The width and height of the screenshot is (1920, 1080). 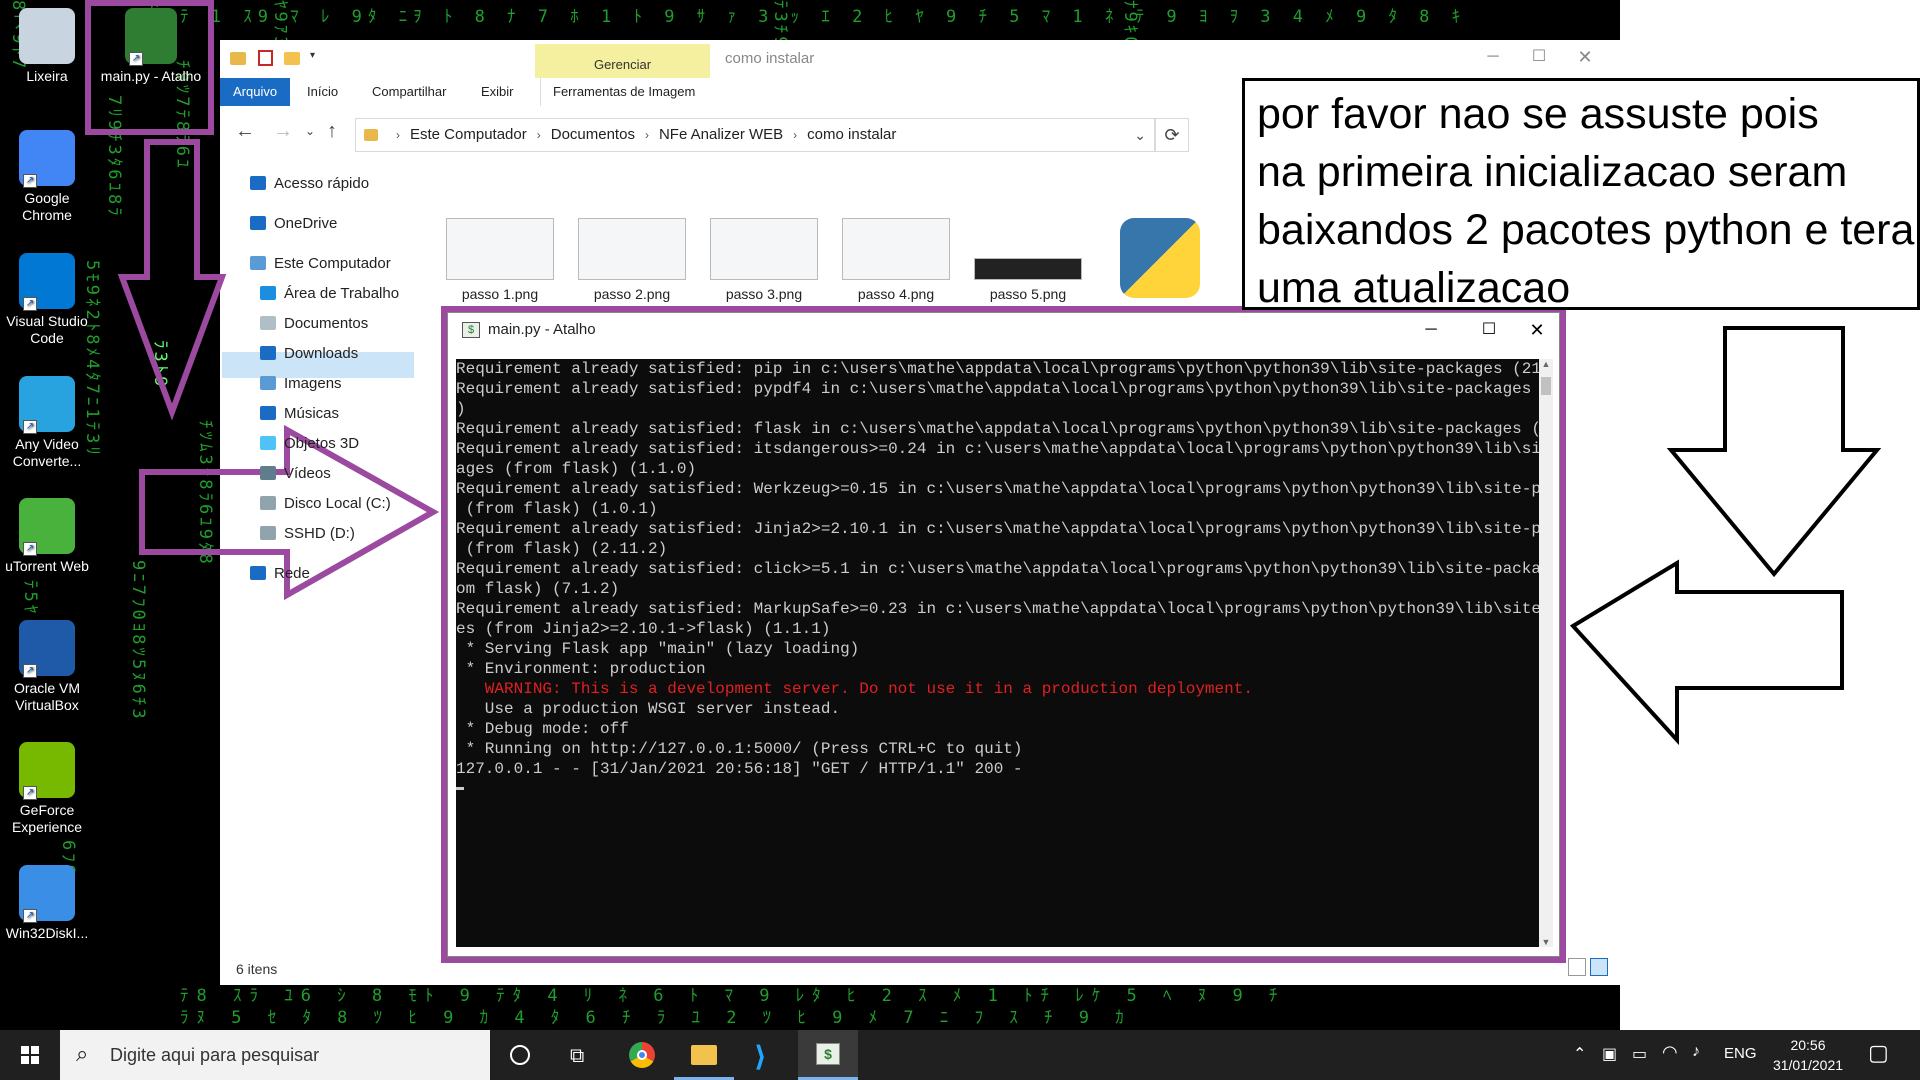 I want to click on nav-item-label: Vídeos, so click(x=307, y=473).